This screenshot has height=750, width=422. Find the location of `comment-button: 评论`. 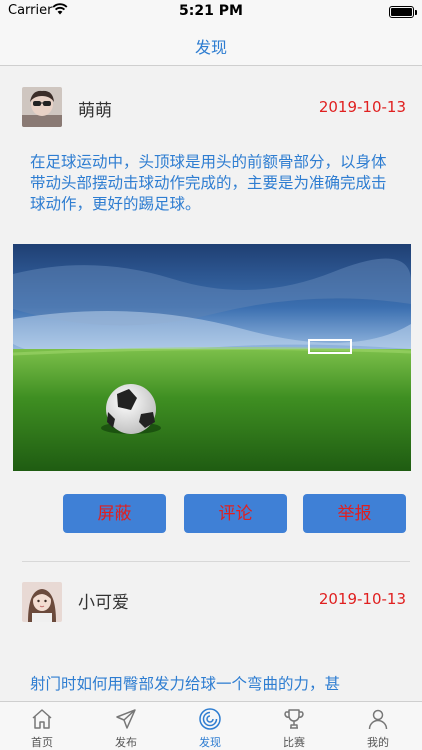

comment-button: 评论 is located at coordinates (235, 513).